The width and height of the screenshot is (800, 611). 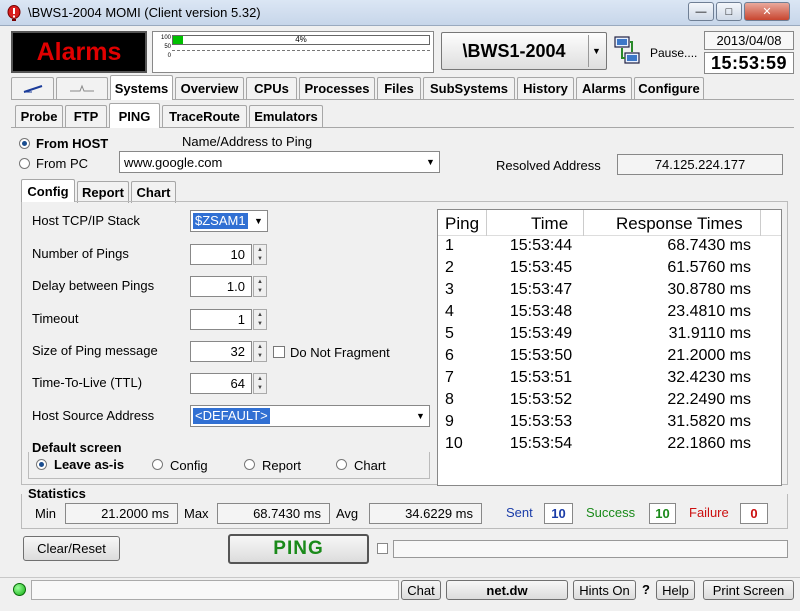 I want to click on print-screen-button: Print Screen, so click(x=748, y=590).